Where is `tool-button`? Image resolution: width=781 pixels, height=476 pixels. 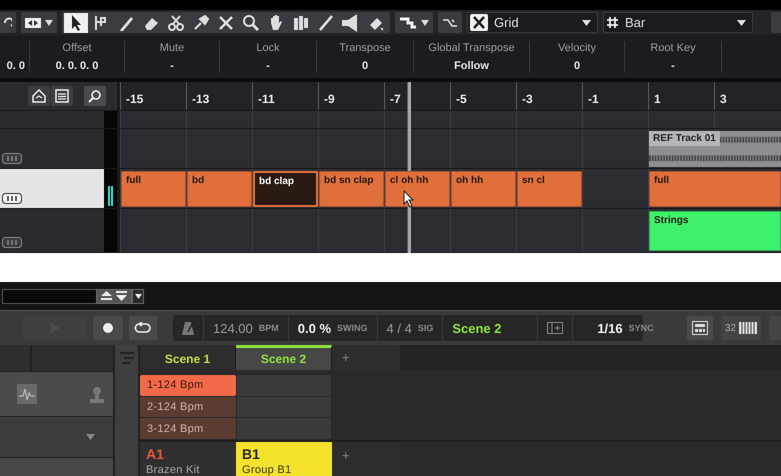
tool-button is located at coordinates (76, 22).